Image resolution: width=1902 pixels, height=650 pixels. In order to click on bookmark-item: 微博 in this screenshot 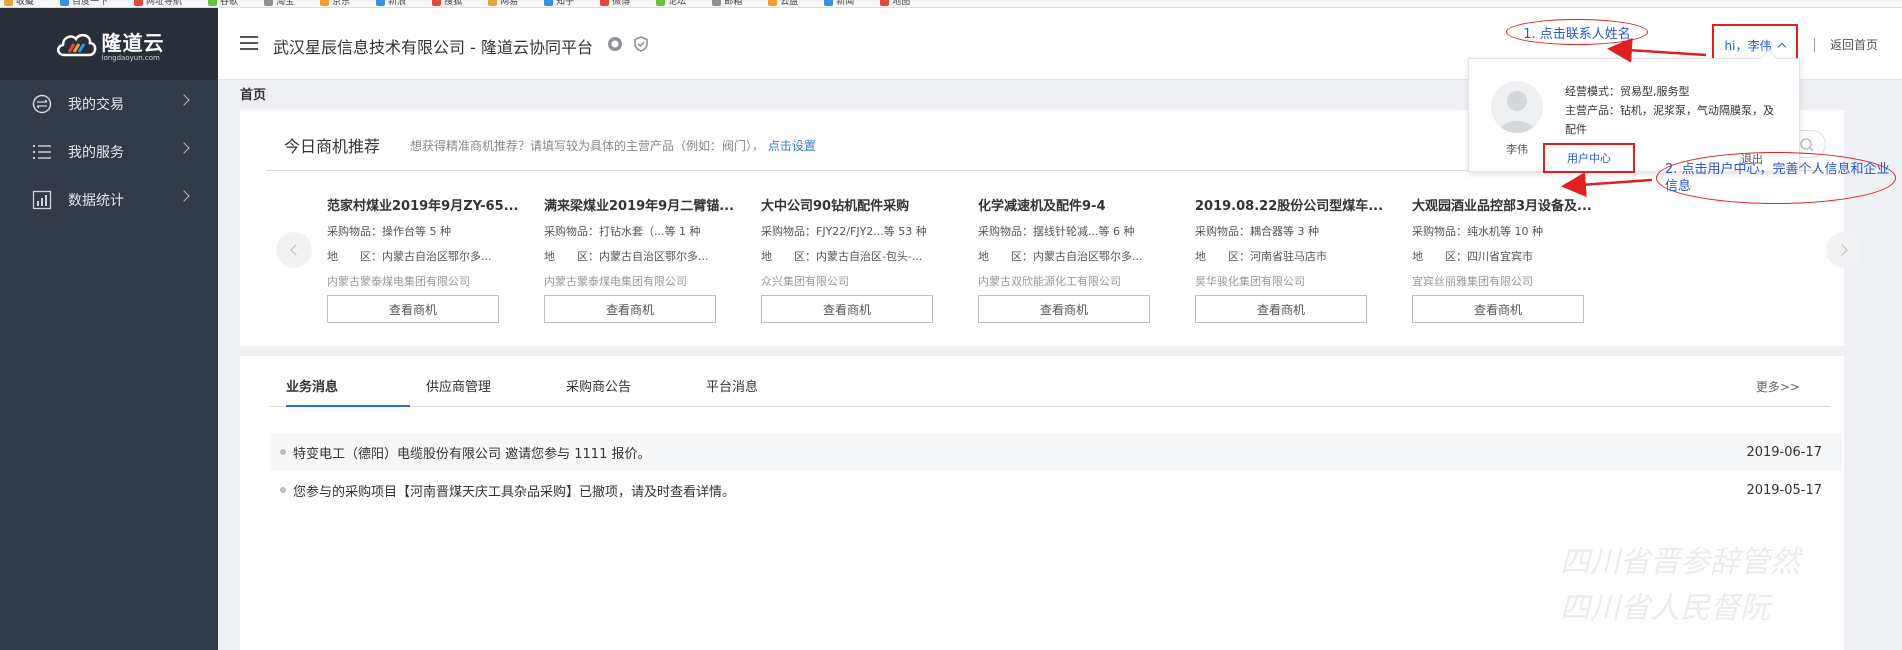, I will do `click(615, 3)`.